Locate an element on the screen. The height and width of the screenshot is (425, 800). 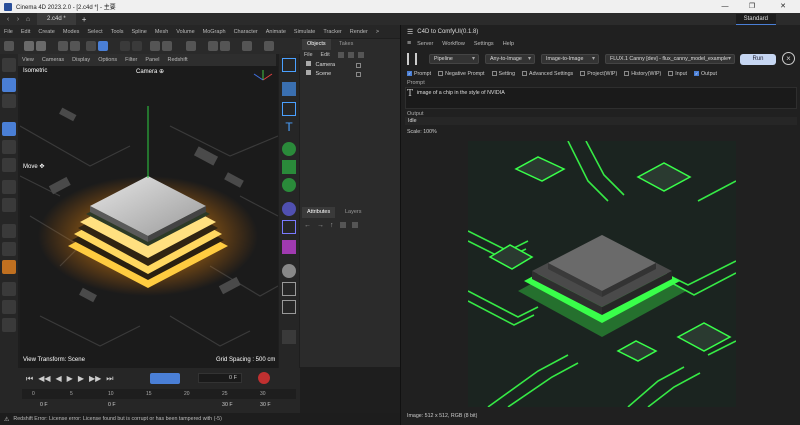
sky-icon is located at coordinates (289, 271).